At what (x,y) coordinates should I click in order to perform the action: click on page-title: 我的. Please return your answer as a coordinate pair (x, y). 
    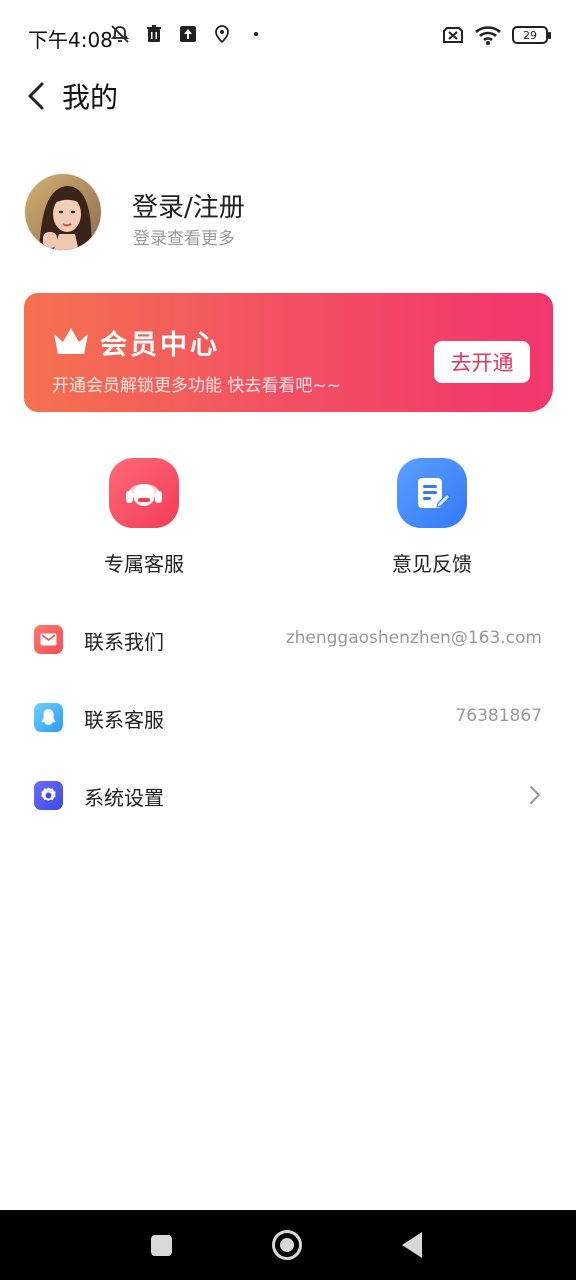
    Looking at the image, I should click on (90, 97).